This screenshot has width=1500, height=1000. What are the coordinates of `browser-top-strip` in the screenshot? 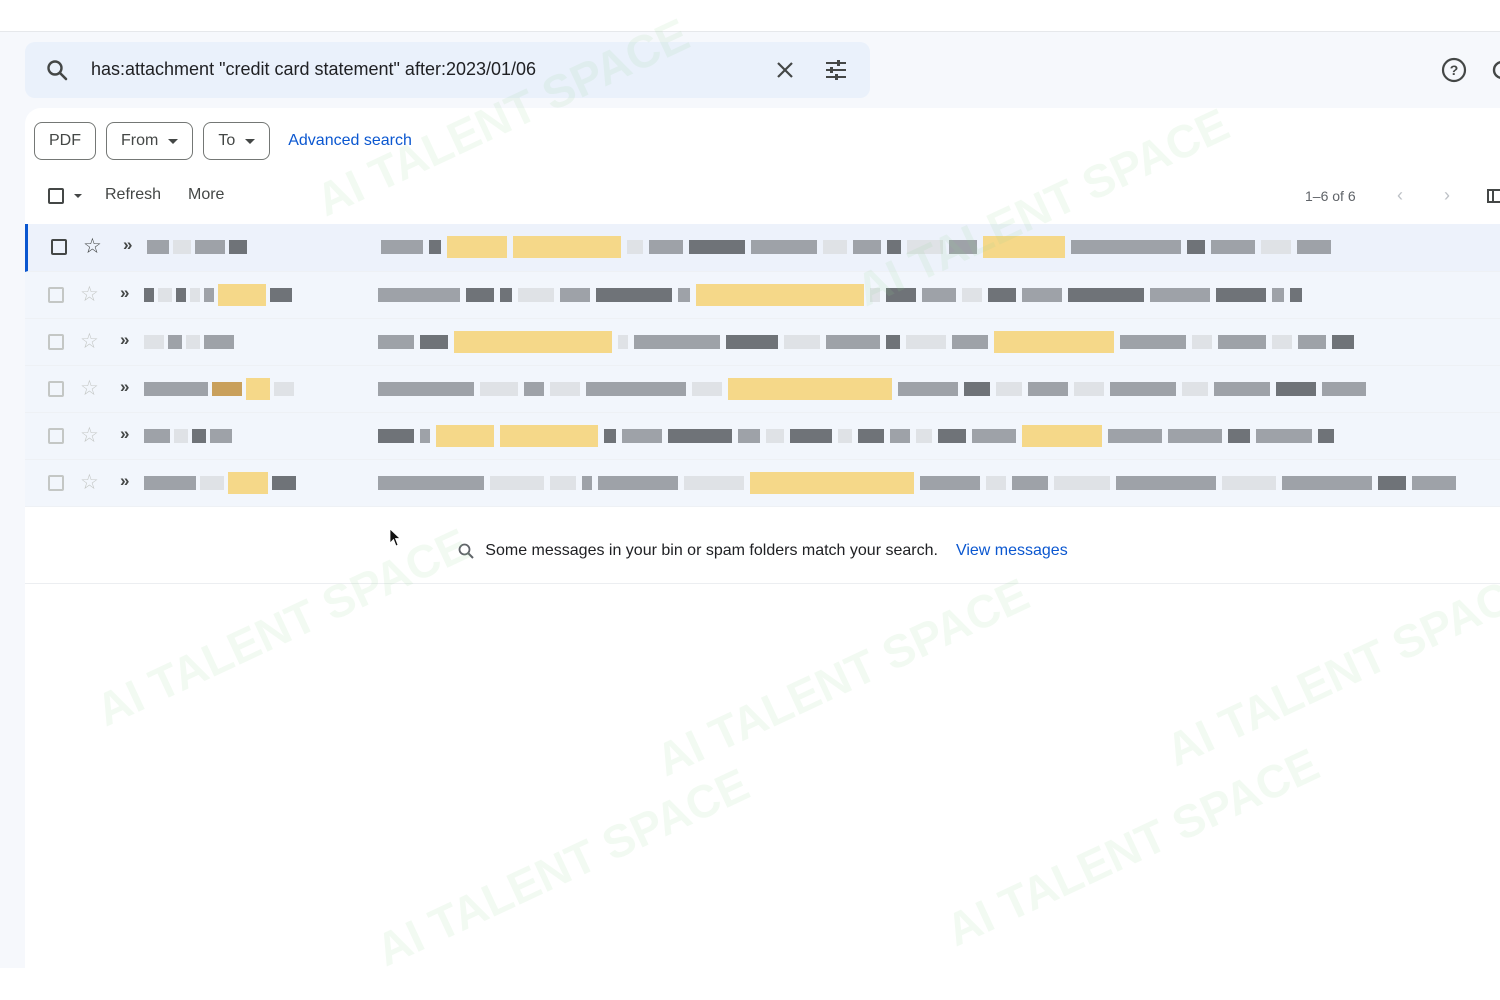 It's located at (750, 16).